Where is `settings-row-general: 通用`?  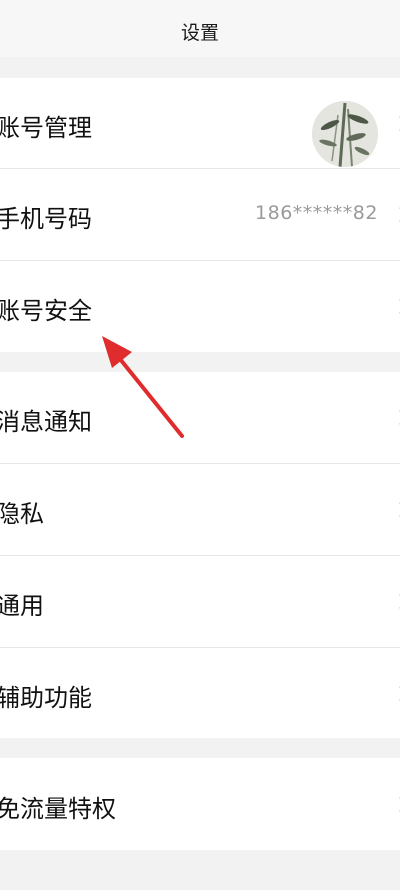
settings-row-general: 通用 is located at coordinates (200, 601).